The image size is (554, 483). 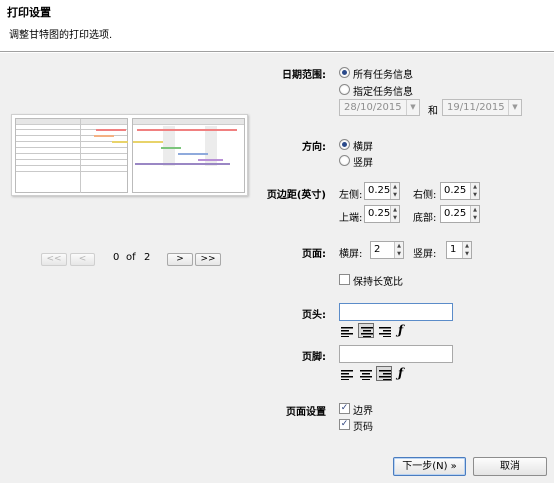 I want to click on margin-top-value: 0.25, so click(x=379, y=213).